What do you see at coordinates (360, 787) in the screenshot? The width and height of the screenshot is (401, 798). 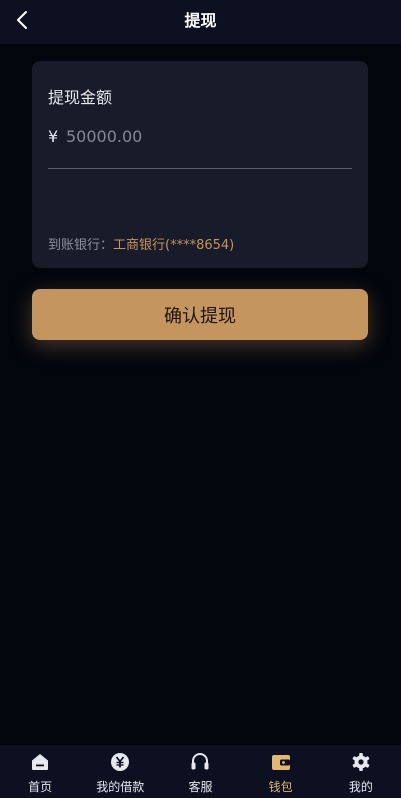 I see `tab-profile-label: 我的` at bounding box center [360, 787].